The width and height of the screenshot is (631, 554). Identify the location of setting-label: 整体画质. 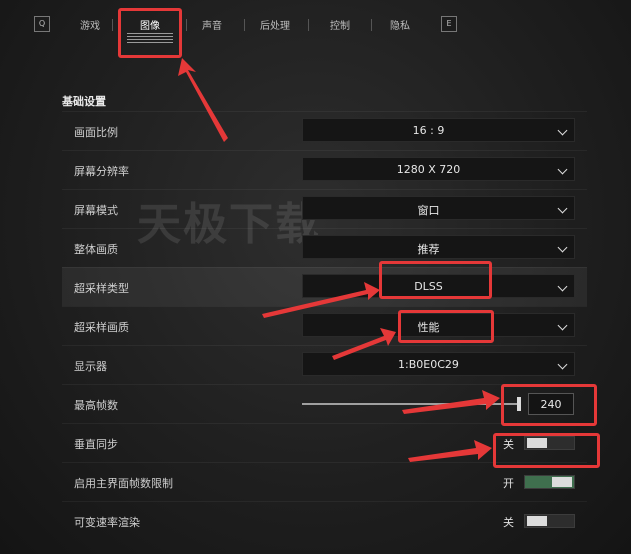
(96, 249).